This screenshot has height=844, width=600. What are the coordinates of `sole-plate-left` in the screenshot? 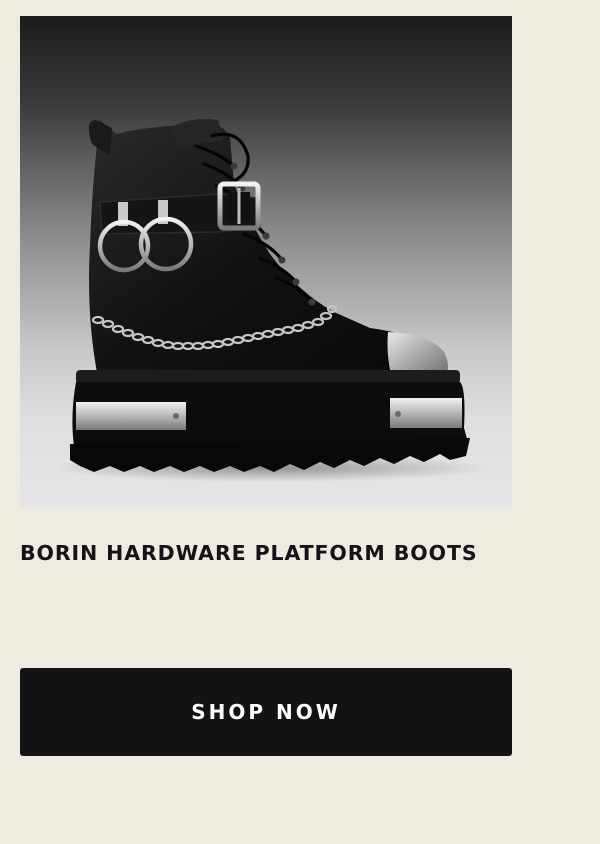 It's located at (131, 416).